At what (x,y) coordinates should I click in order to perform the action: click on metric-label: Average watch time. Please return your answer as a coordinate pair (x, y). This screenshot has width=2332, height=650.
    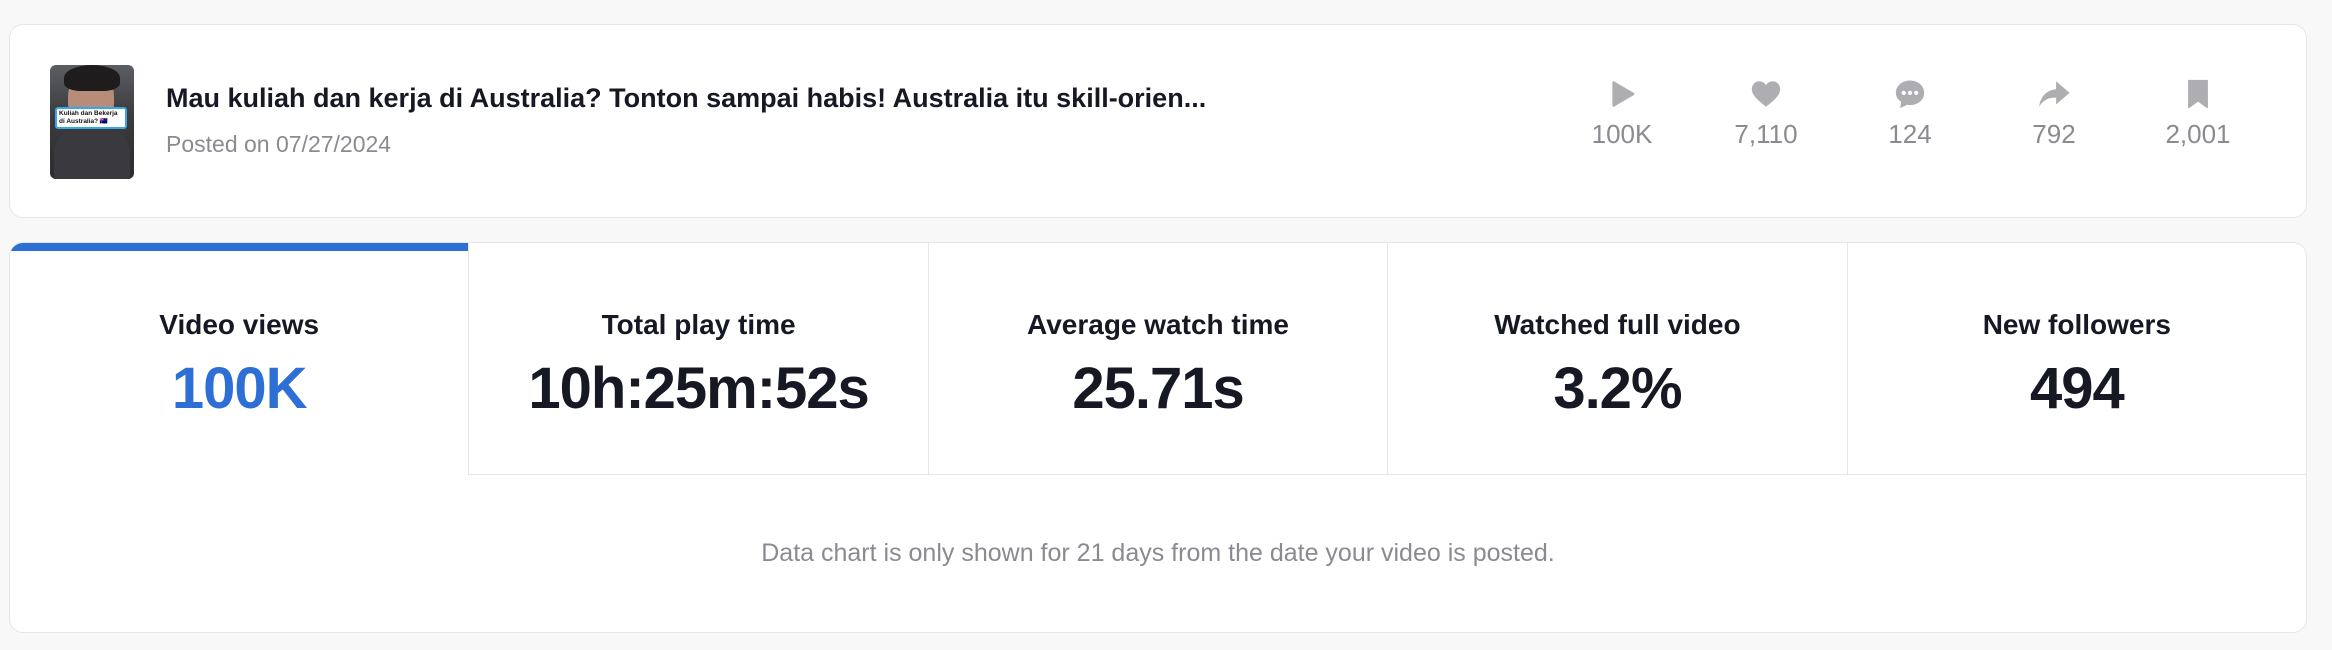
    Looking at the image, I should click on (1158, 324).